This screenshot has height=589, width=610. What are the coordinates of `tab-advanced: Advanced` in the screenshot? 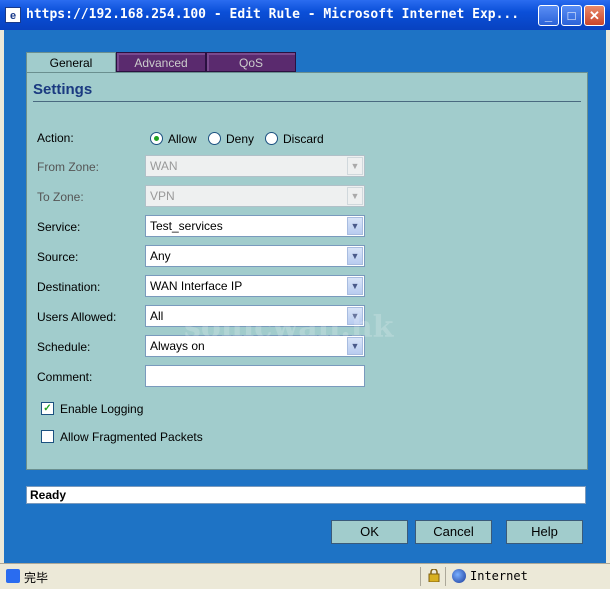 It's located at (161, 62).